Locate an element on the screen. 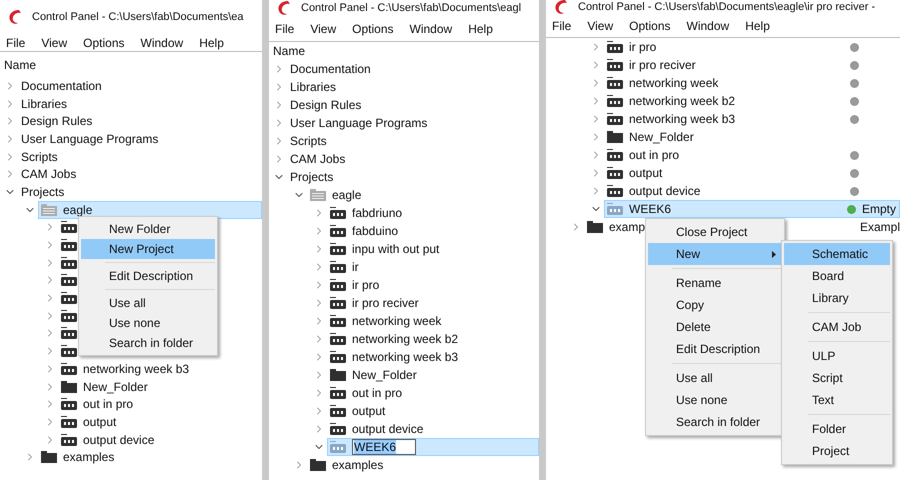  menu-item: Project is located at coordinates (837, 451).